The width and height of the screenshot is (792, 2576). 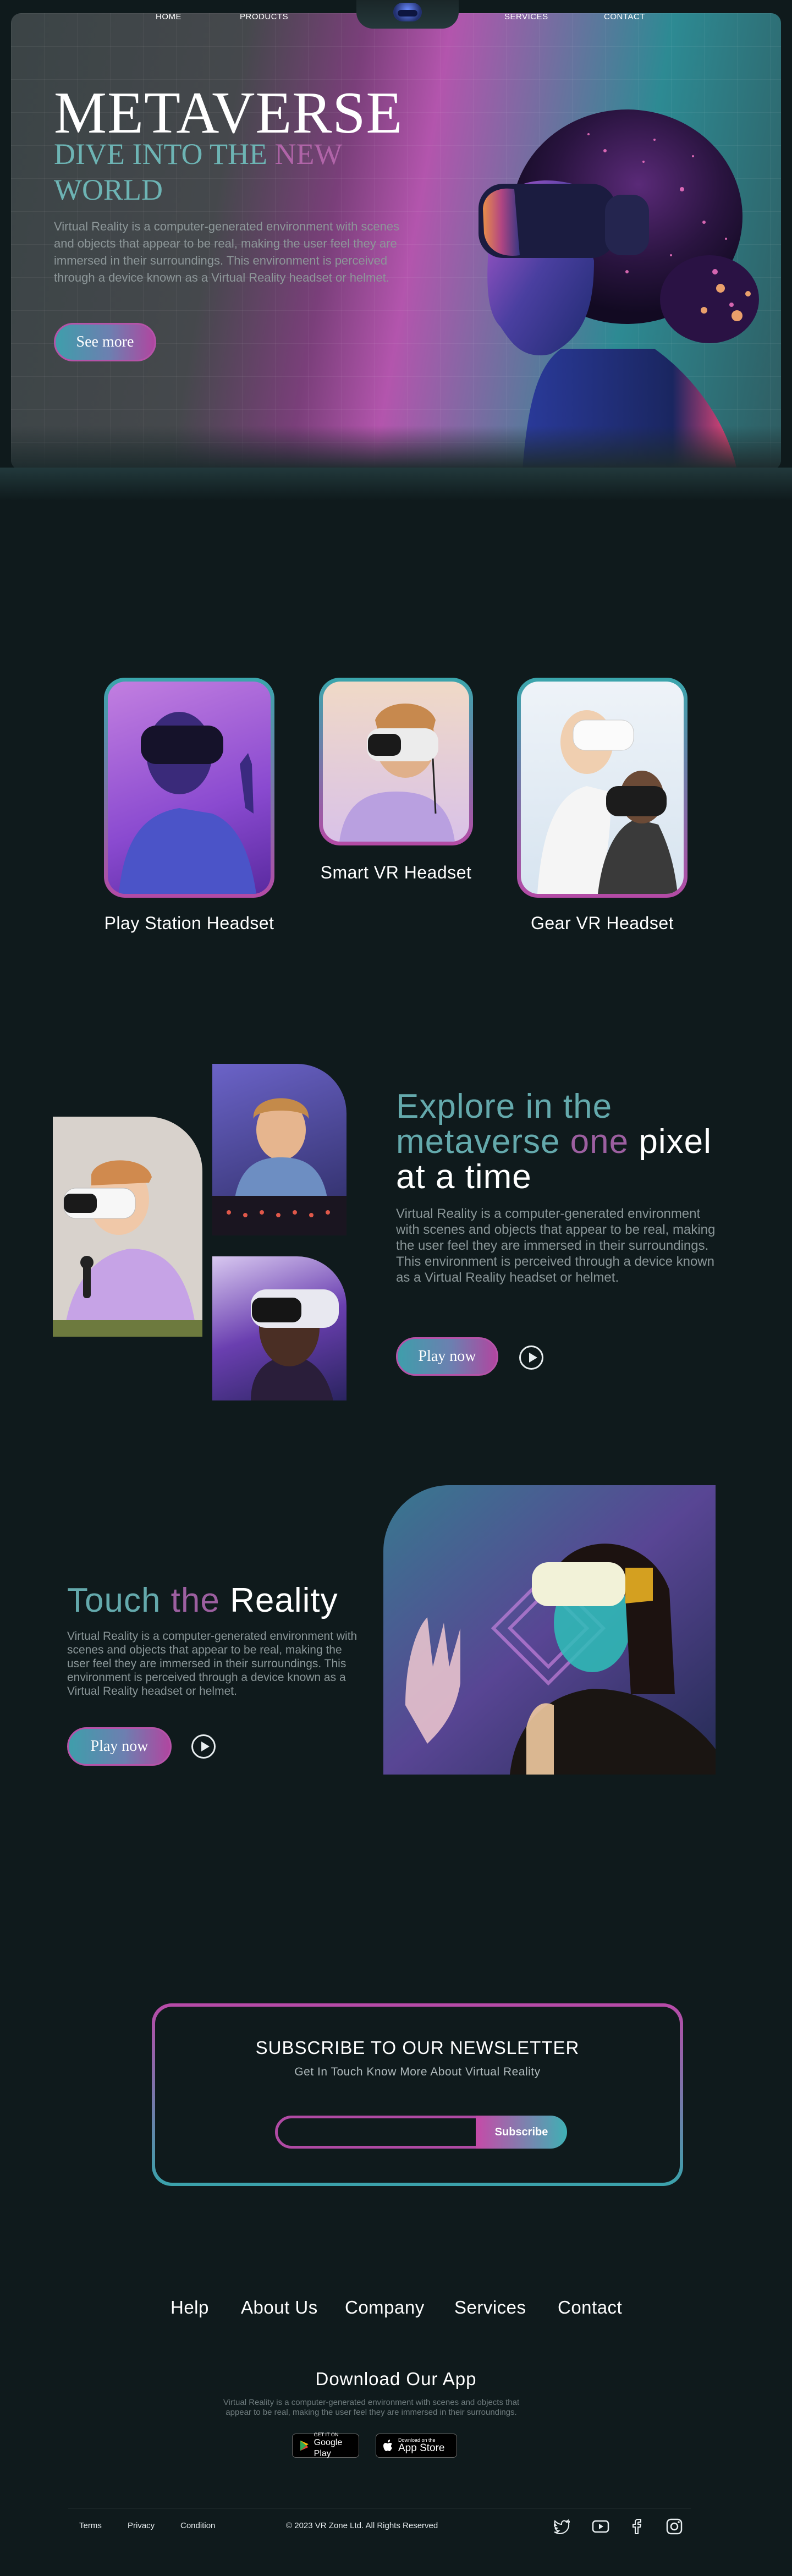 I want to click on touch-image, so click(x=549, y=1630).